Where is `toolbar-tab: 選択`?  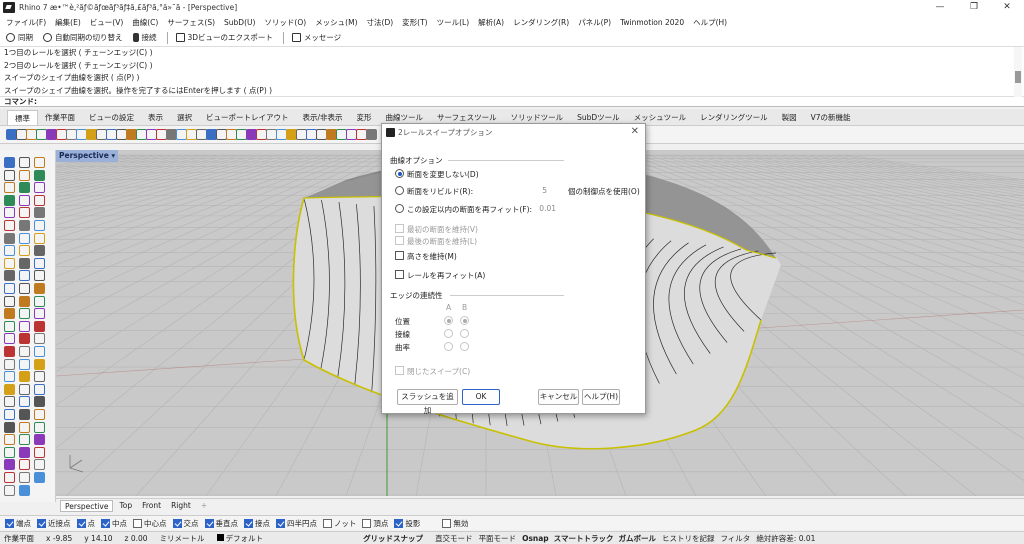 toolbar-tab: 選択 is located at coordinates (184, 117).